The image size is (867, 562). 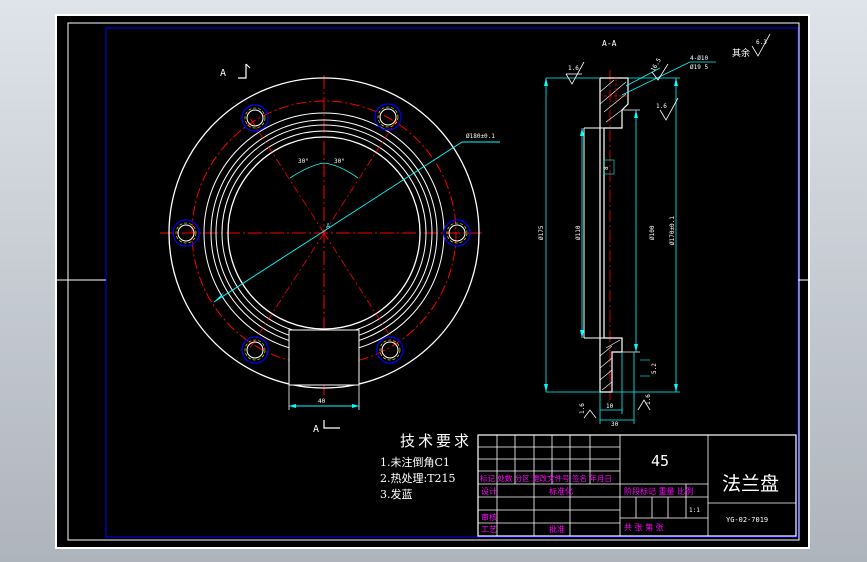 I want to click on section-title: A-A, so click(x=609, y=43).